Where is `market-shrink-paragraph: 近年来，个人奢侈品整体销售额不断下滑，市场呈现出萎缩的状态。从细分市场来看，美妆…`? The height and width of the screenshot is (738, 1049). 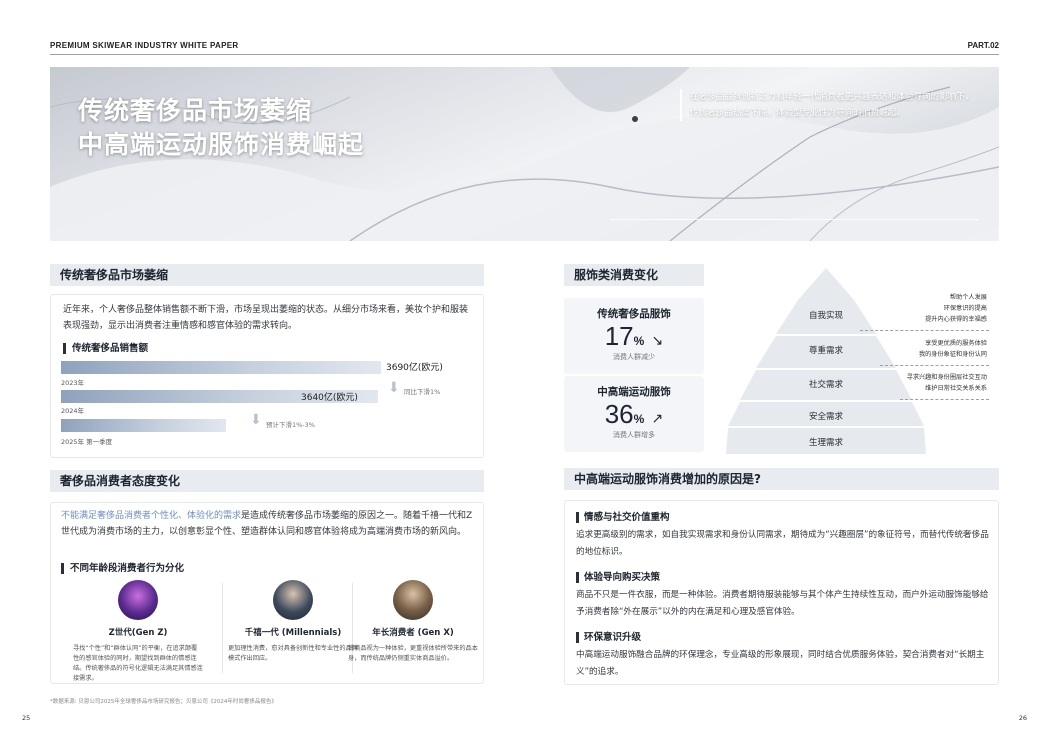 market-shrink-paragraph: 近年来，个人奢侈品整体销售额不断下滑，市场呈现出萎缩的状态。从细分市场来看，美妆… is located at coordinates (266, 318).